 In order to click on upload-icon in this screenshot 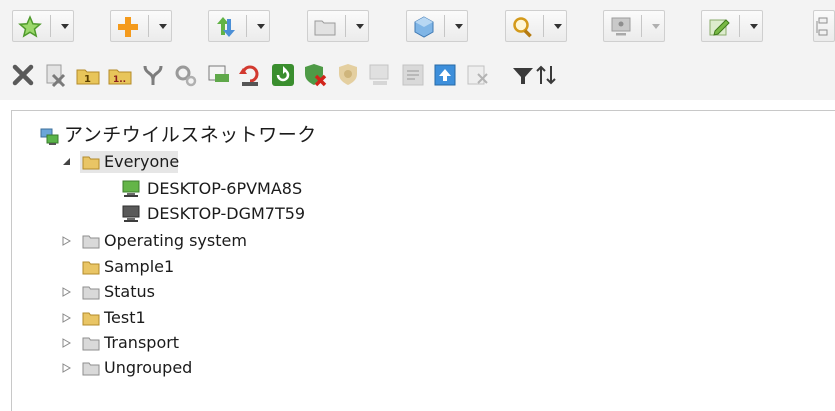, I will do `click(445, 75)`.